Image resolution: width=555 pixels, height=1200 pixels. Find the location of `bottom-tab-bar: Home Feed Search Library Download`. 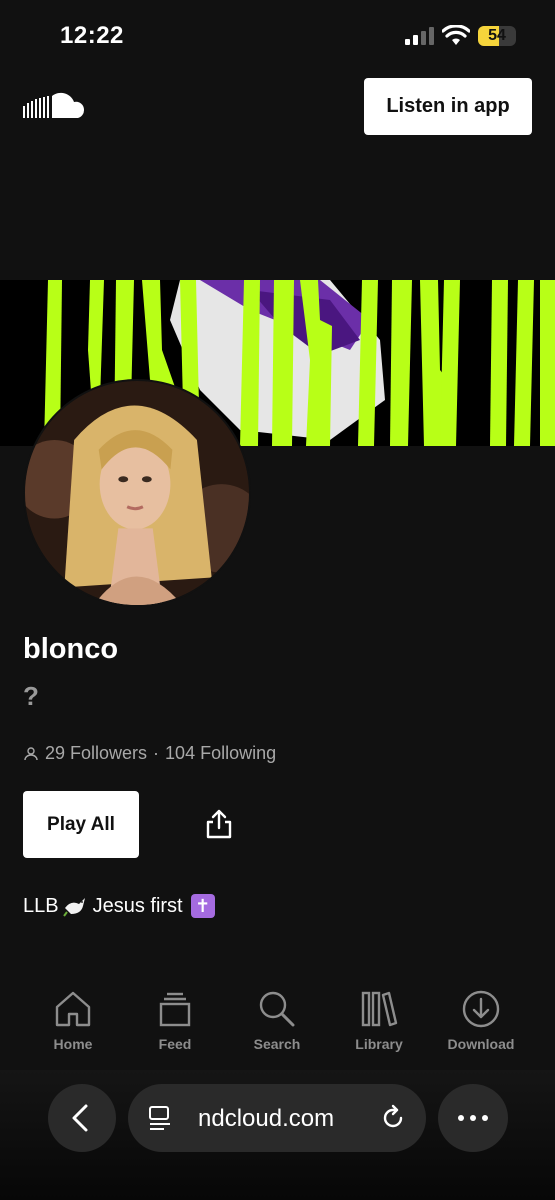

bottom-tab-bar: Home Feed Search Library Download is located at coordinates (277, 1022).